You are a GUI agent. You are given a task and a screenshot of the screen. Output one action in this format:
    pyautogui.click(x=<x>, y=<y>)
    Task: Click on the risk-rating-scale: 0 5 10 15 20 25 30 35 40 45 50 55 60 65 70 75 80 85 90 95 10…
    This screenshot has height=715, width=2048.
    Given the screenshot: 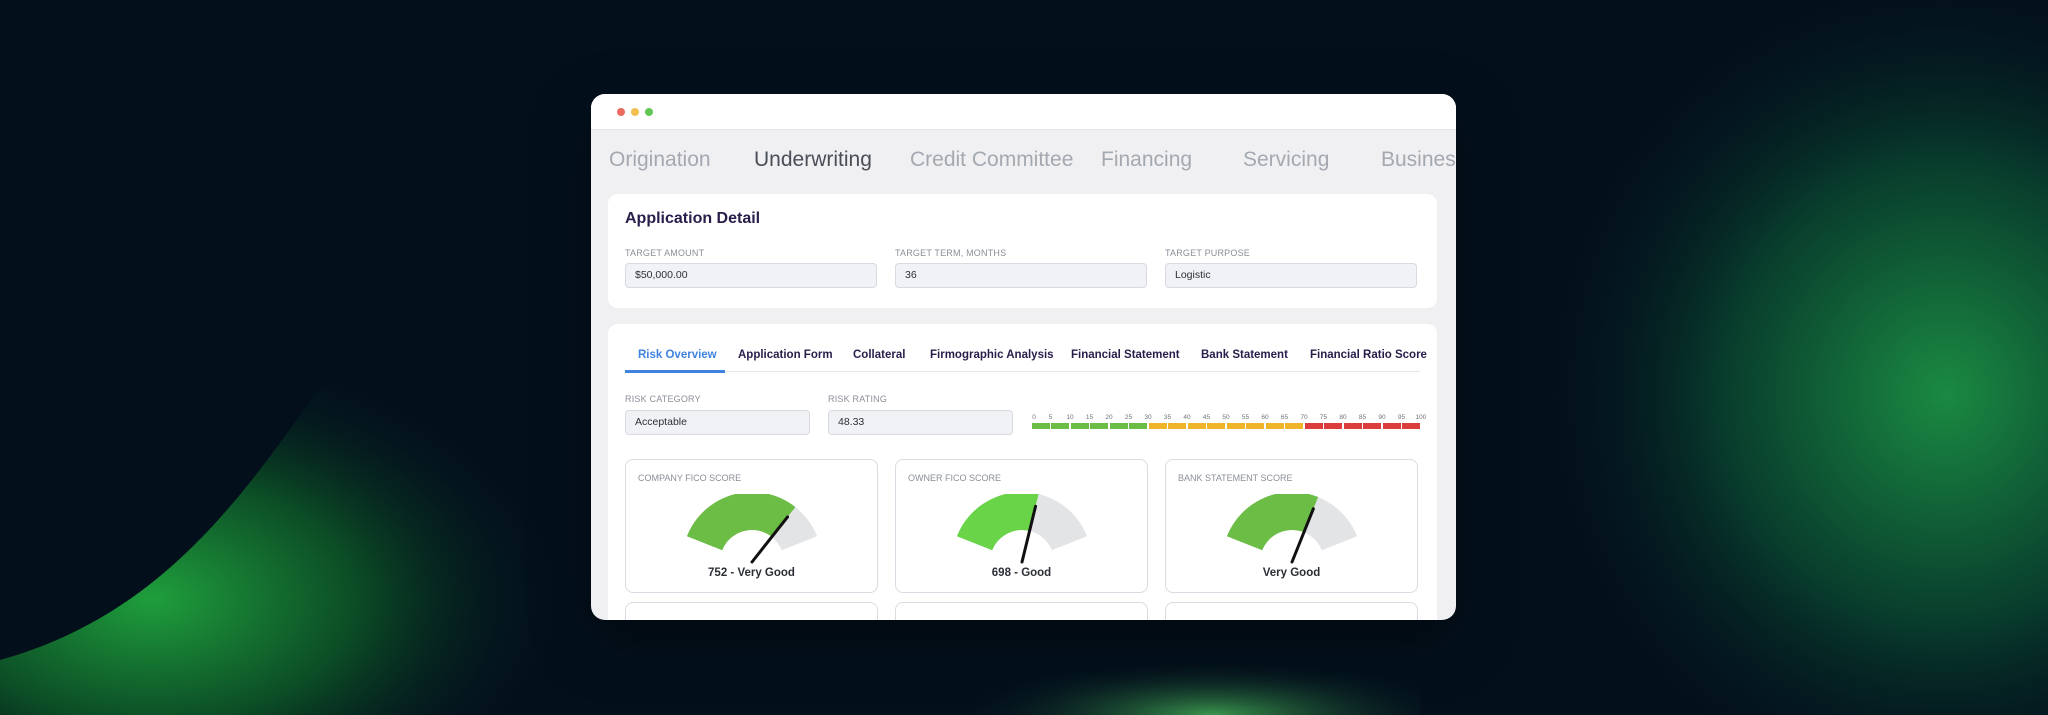 What is the action you would take?
    pyautogui.click(x=1228, y=421)
    